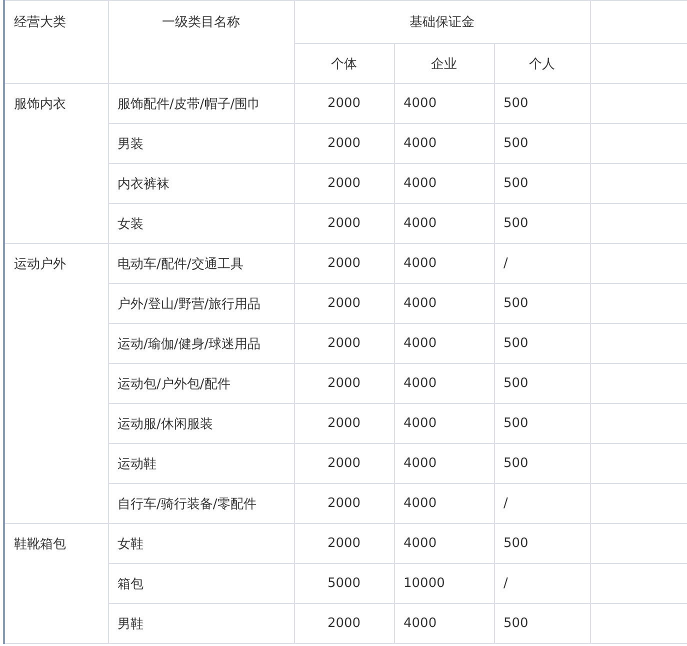  What do you see at coordinates (542, 64) in the screenshot?
I see `column-header: 个人` at bounding box center [542, 64].